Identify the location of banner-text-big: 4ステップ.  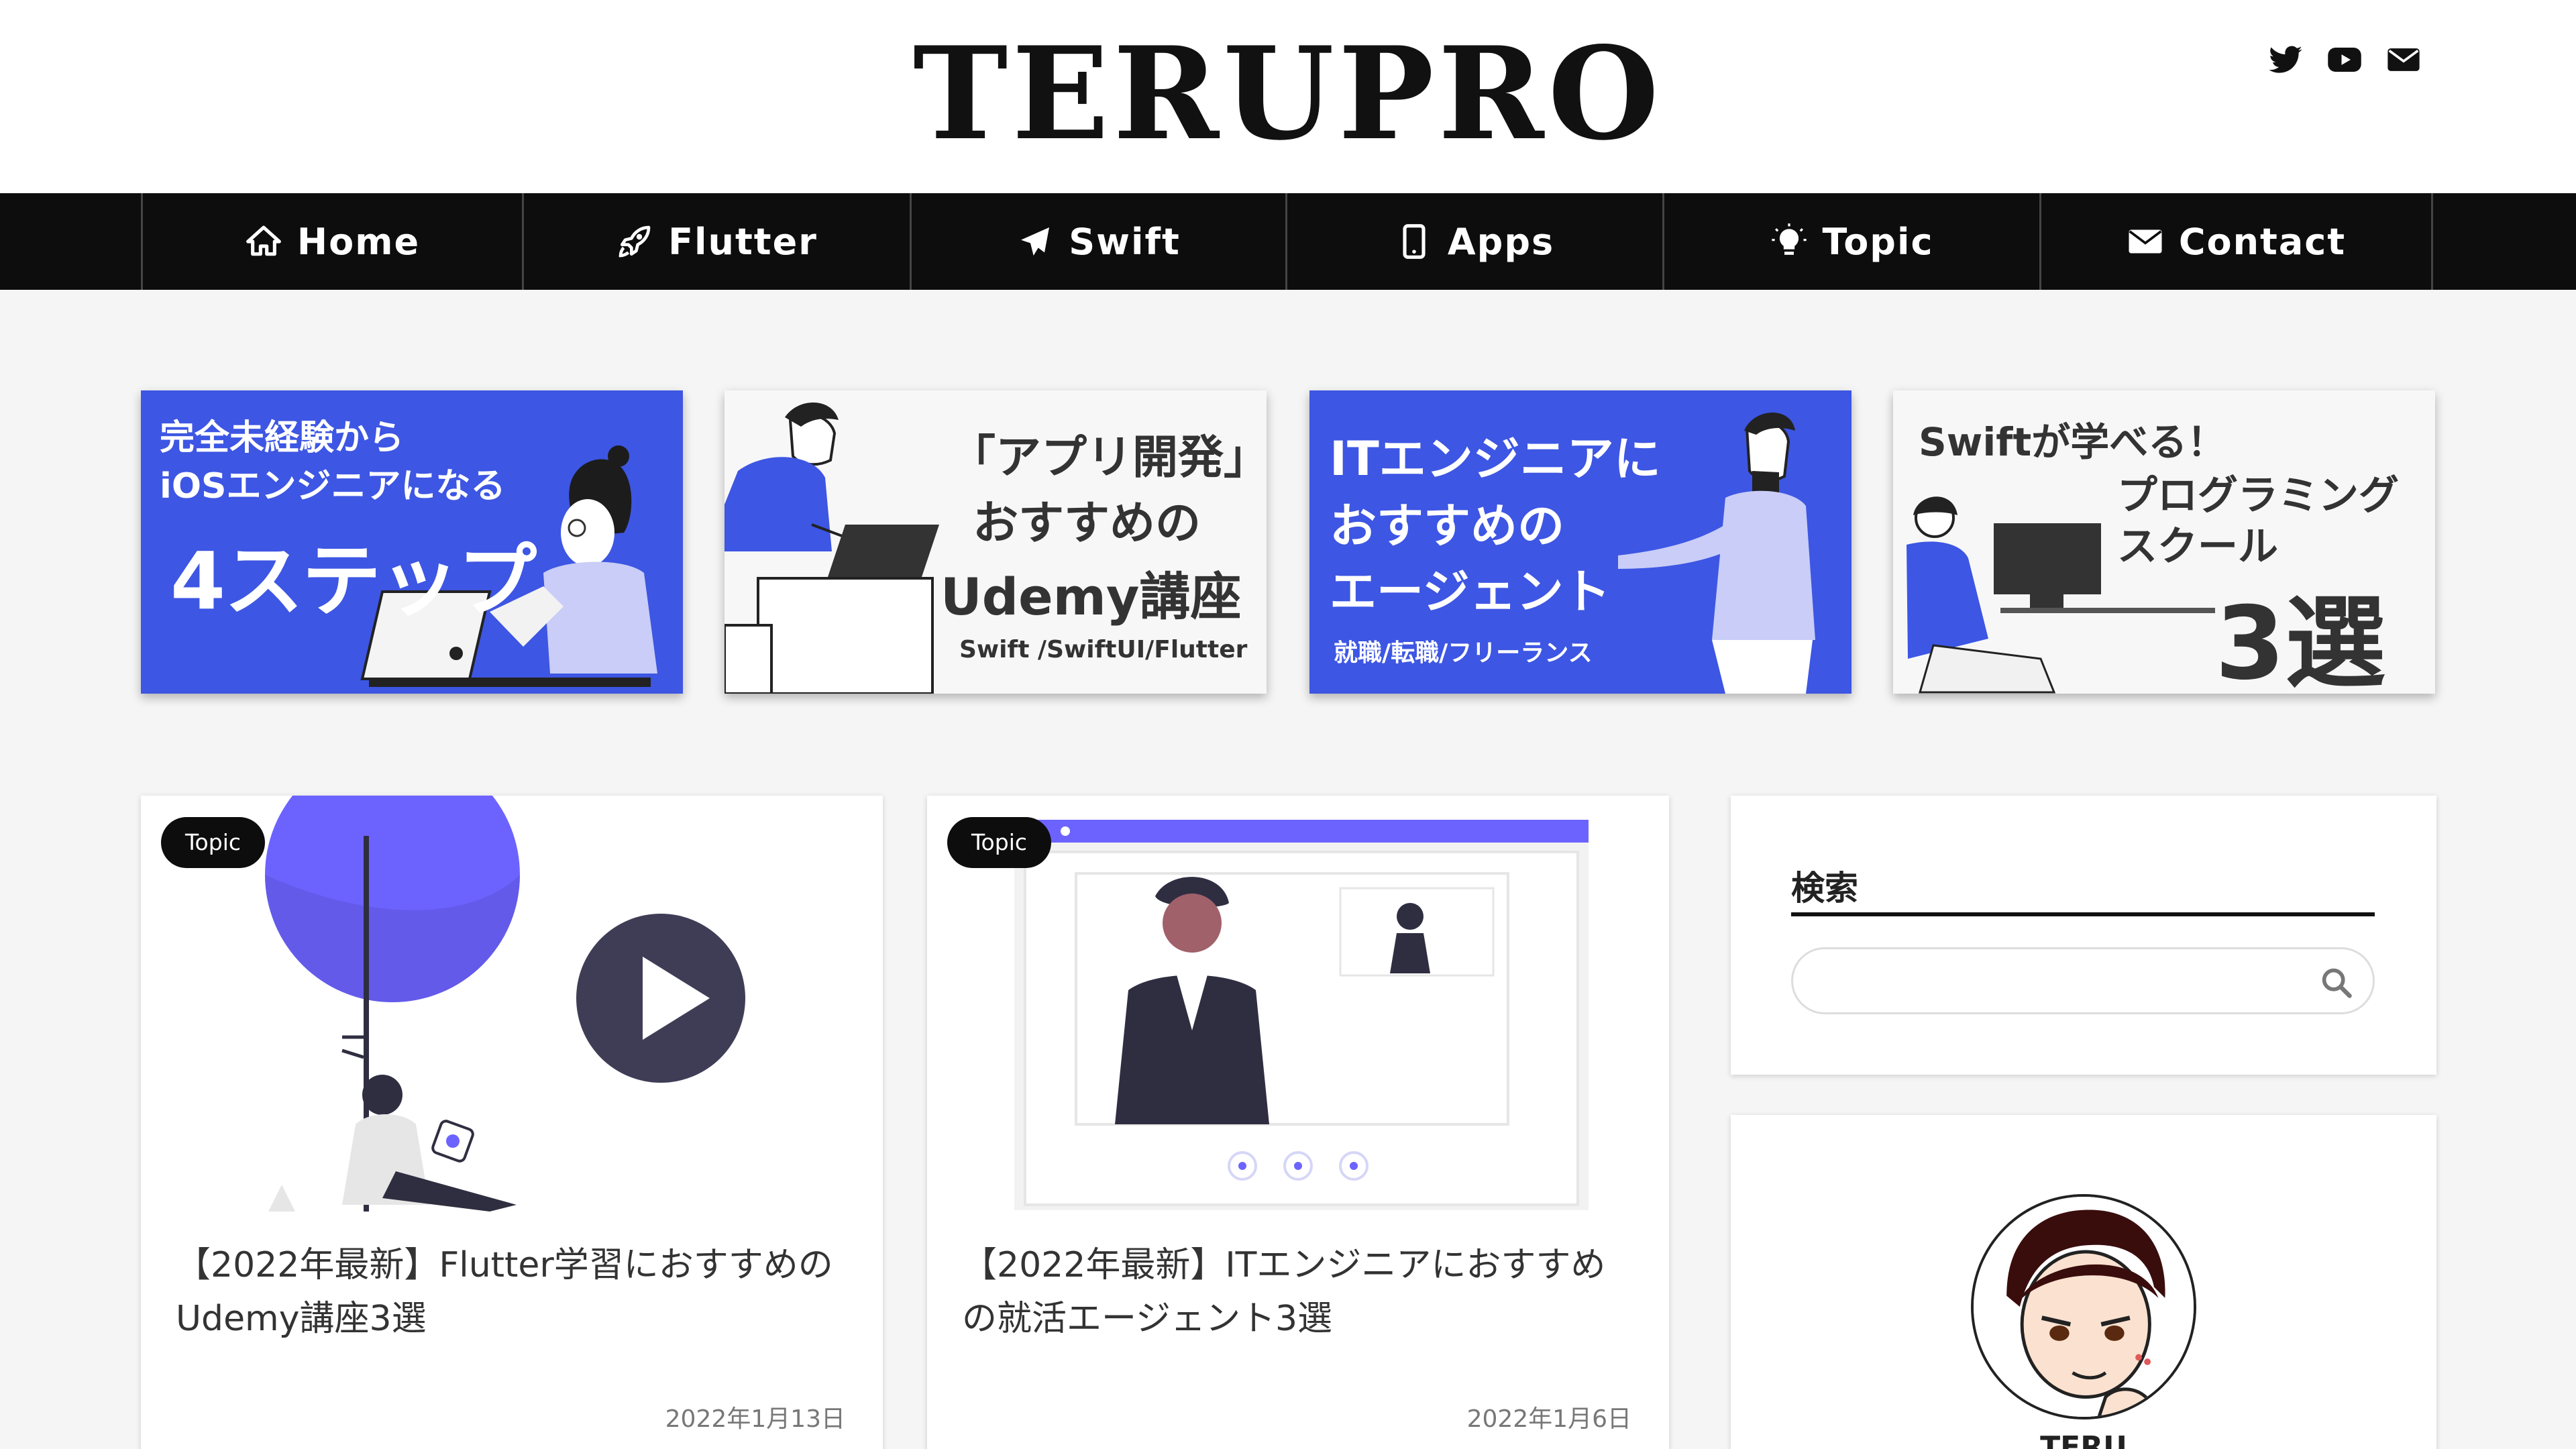
(353, 581).